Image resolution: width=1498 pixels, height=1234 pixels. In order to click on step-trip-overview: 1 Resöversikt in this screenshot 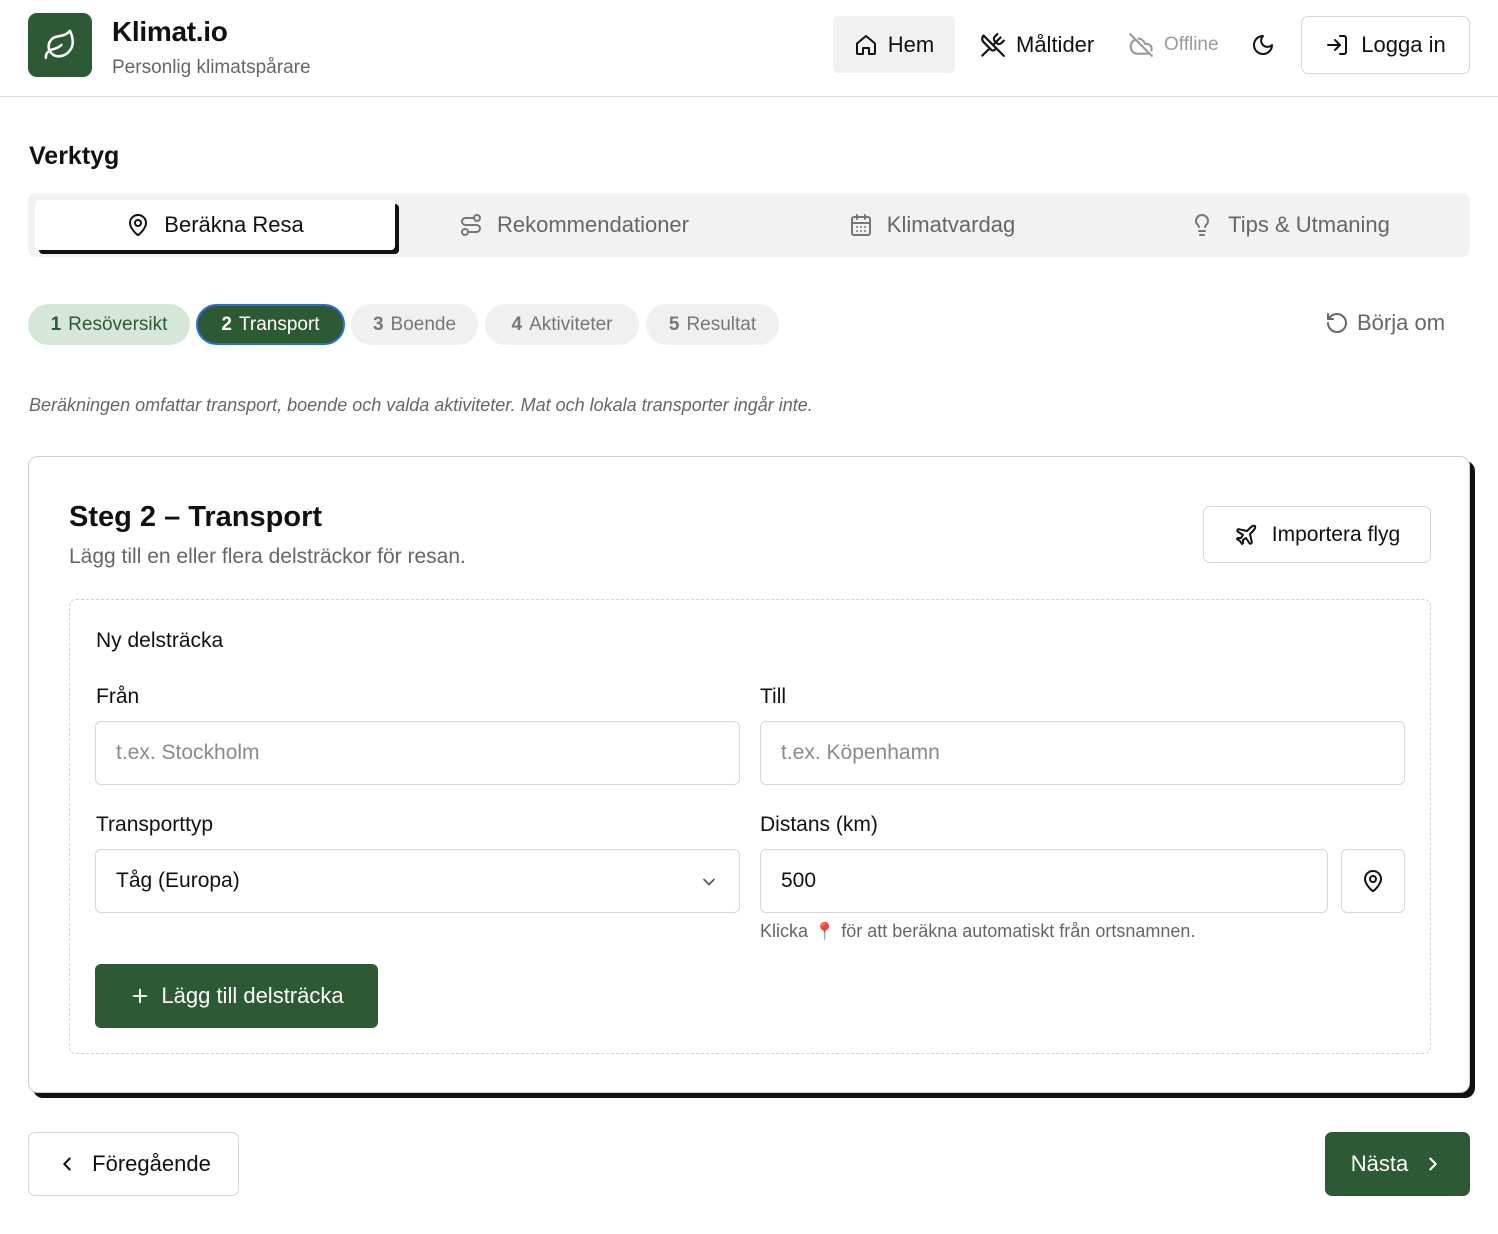, I will do `click(109, 324)`.